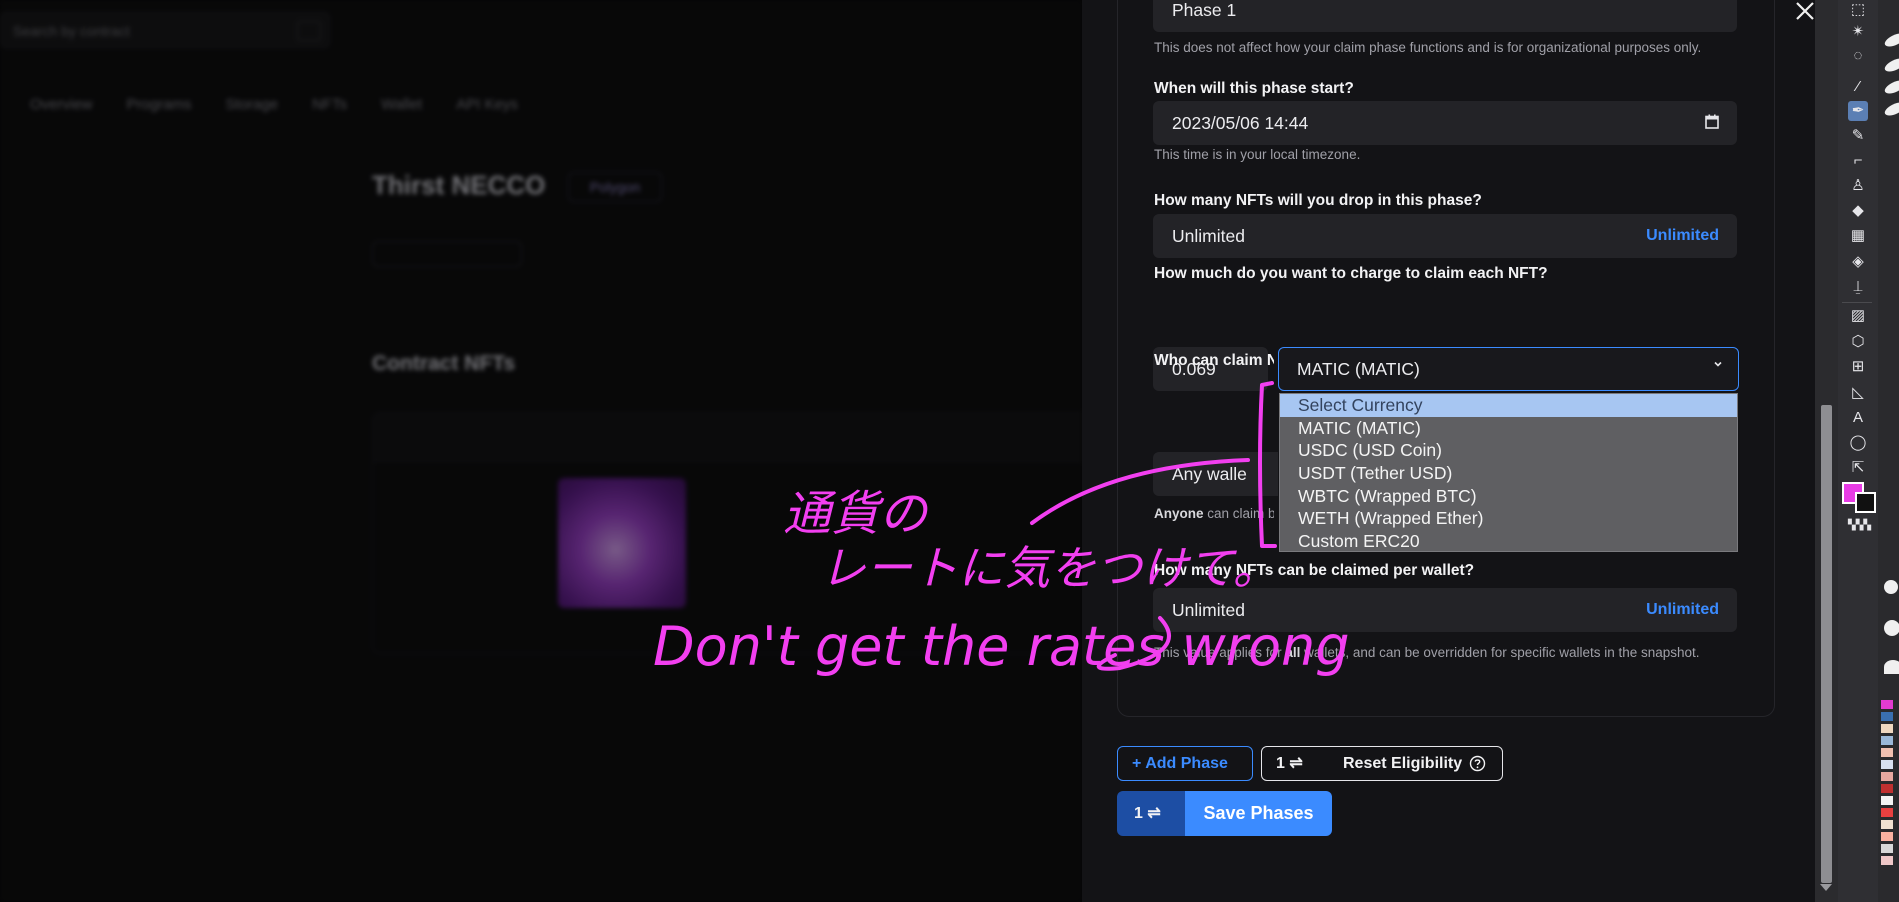 This screenshot has width=1899, height=902. I want to click on bucket-icon: ◈, so click(1858, 262).